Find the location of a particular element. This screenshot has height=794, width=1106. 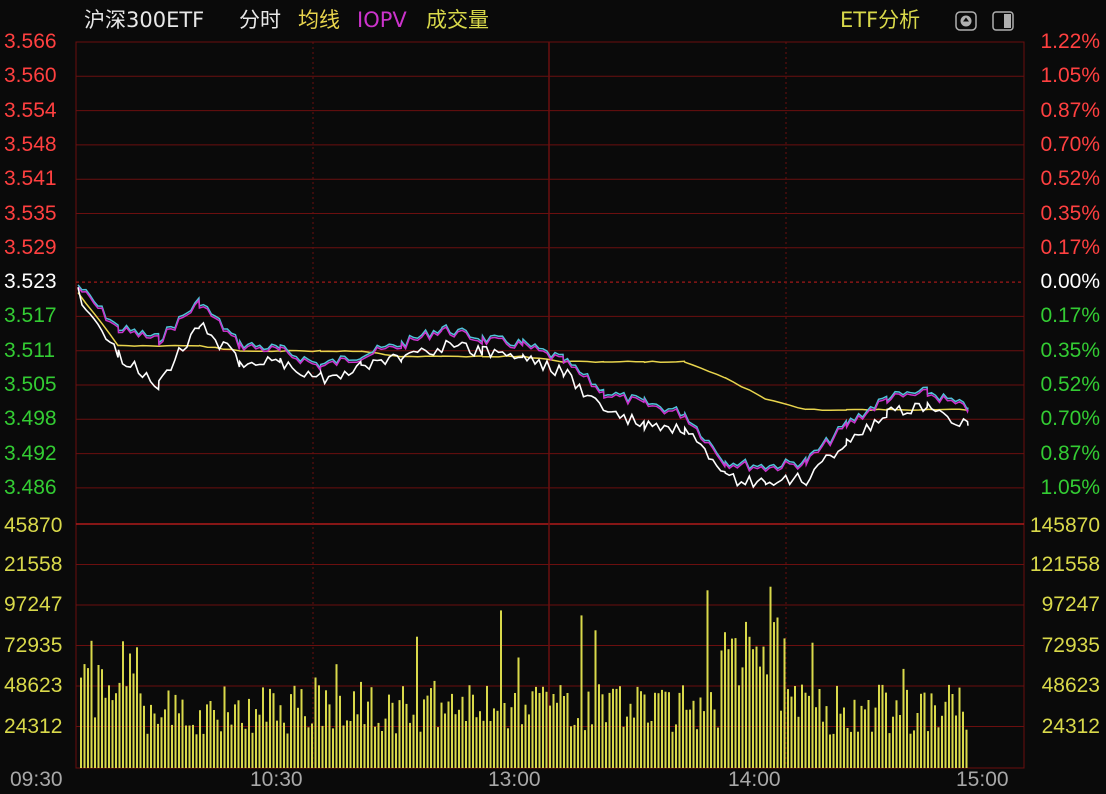

percent-tick-label: 0.35% is located at coordinates (1070, 213).